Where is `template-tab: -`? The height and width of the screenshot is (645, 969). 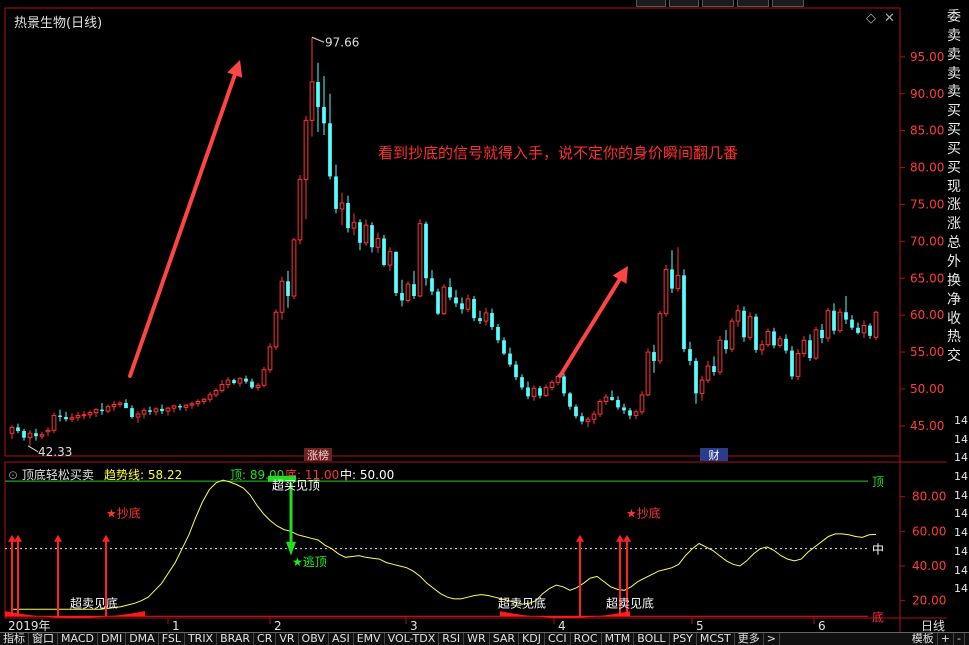 template-tab: - is located at coordinates (959, 639).